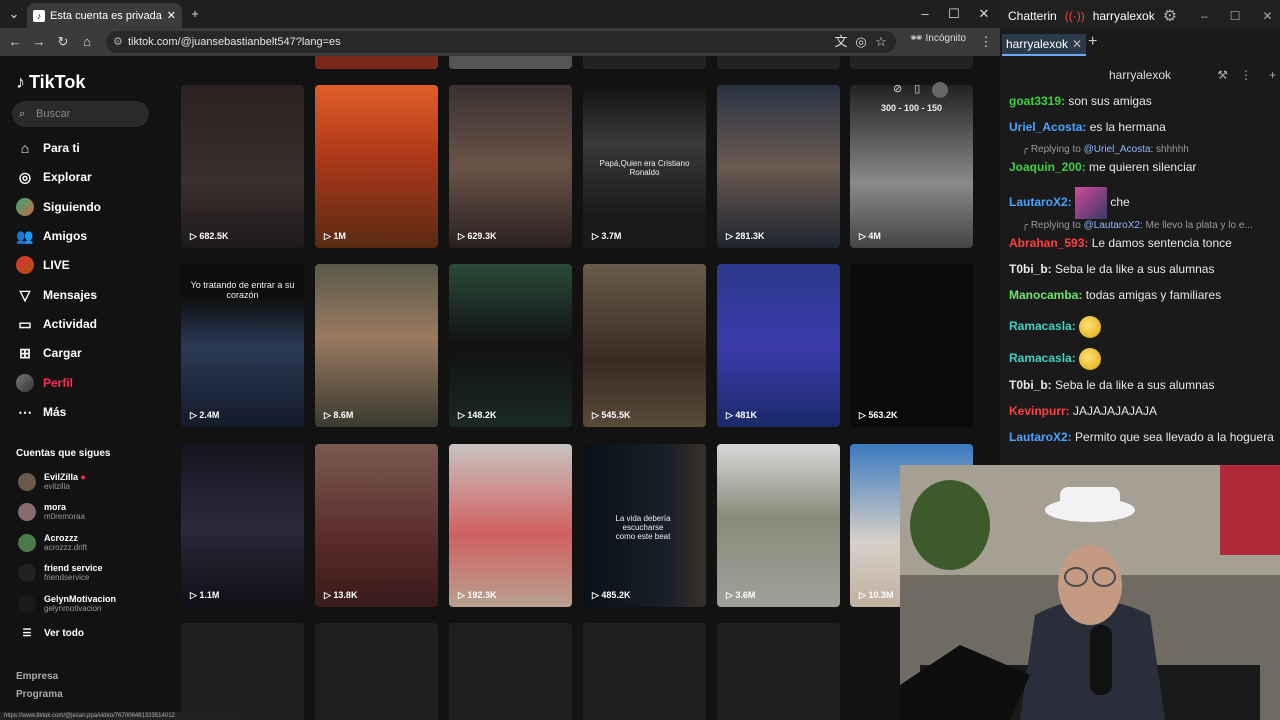 Image resolution: width=1280 pixels, height=720 pixels. I want to click on back-icon: ←, so click(15, 42).